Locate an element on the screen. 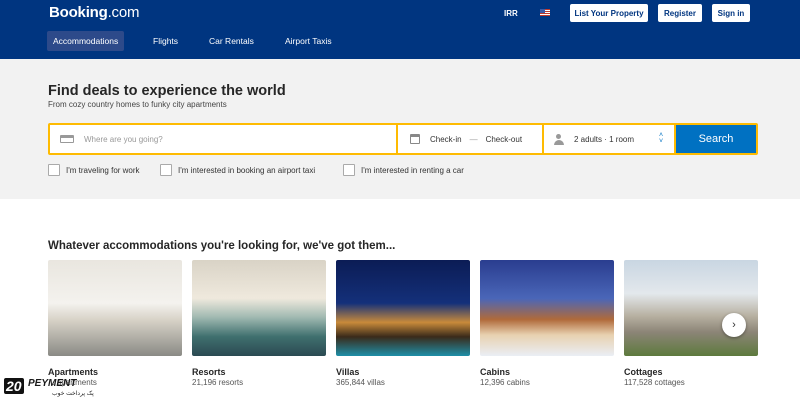 The image size is (800, 400). booking-logo: Booking.com is located at coordinates (94, 12).